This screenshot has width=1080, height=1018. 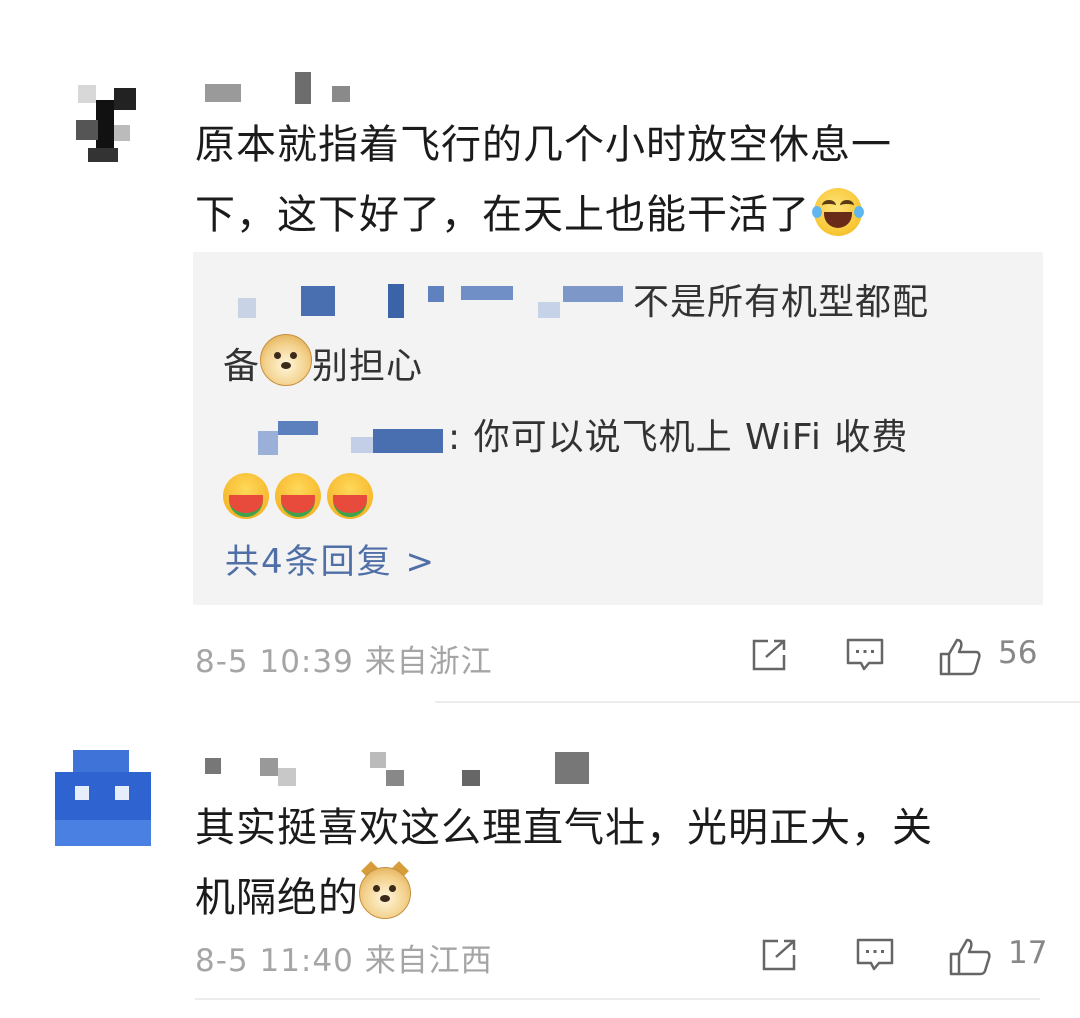 What do you see at coordinates (543, 180) in the screenshot?
I see `comment-text: 原本就指着飞行的几个小时放空休息一 下，这下好了，在天上也能干活了` at bounding box center [543, 180].